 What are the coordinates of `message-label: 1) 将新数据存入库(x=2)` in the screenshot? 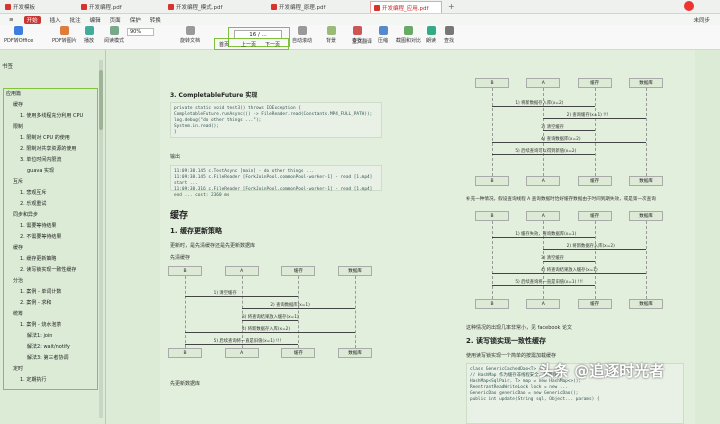 It's located at (539, 103).